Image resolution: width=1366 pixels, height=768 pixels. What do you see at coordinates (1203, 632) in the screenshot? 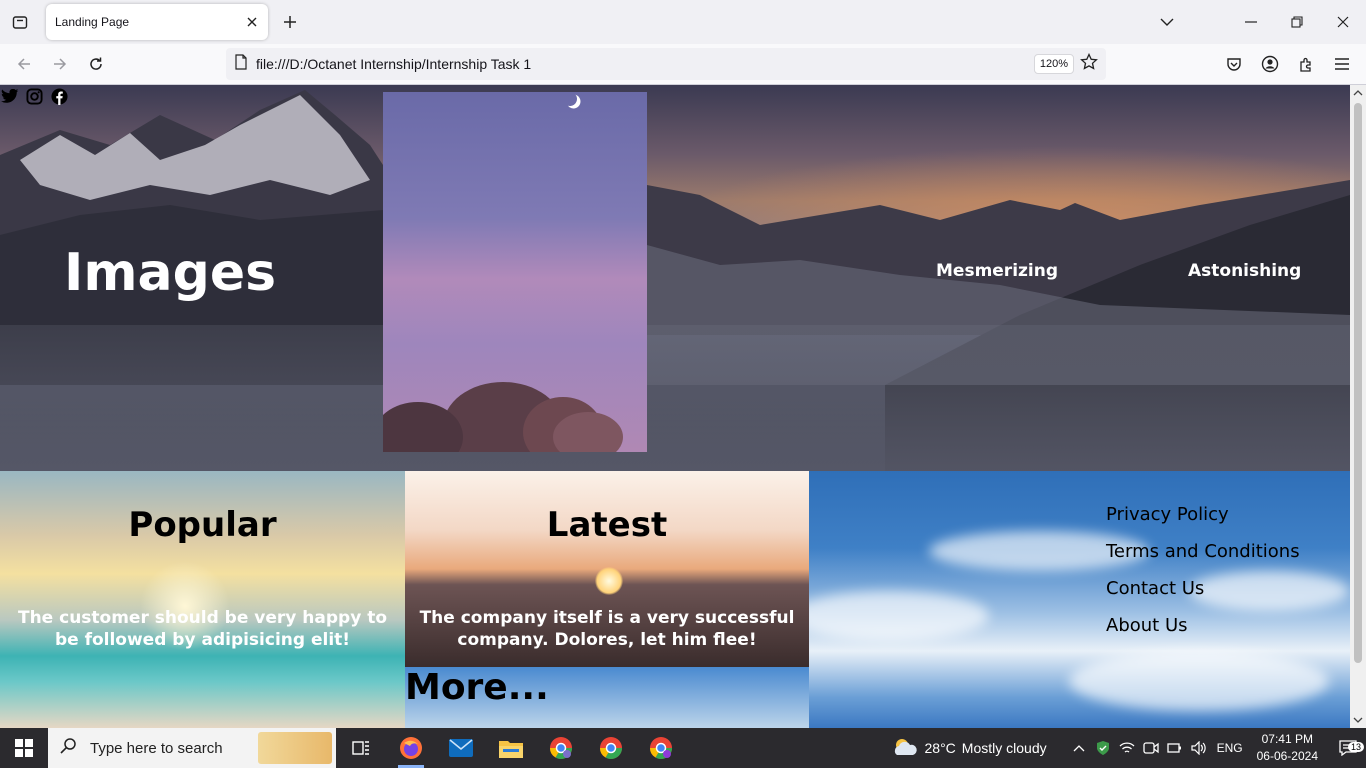
I see `about-us-link: About Us` at bounding box center [1203, 632].